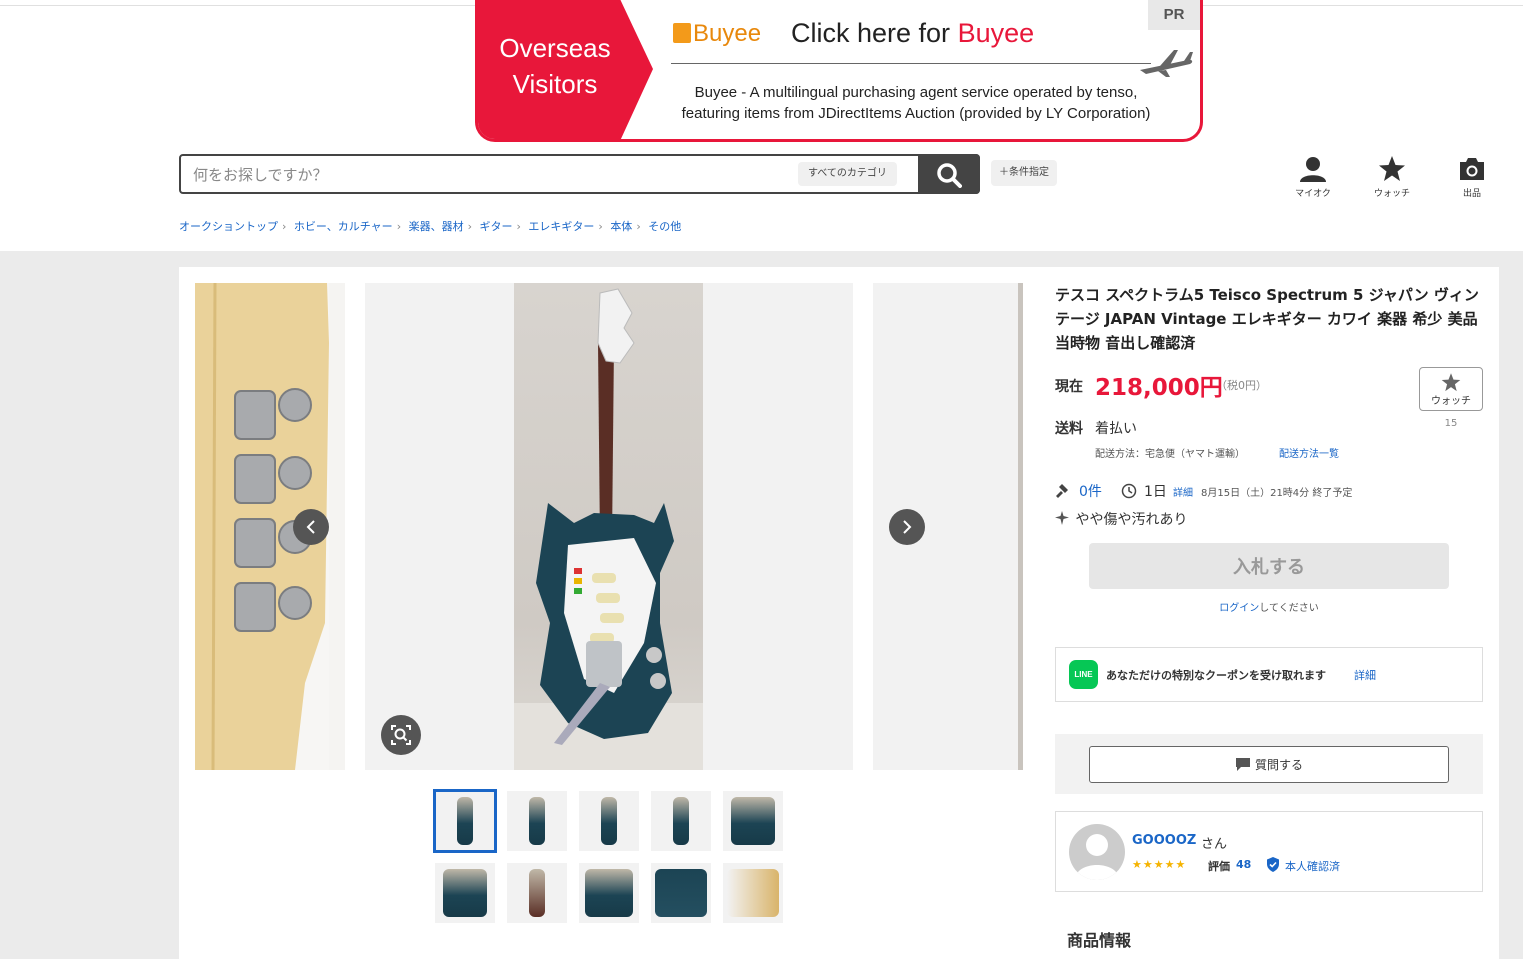 The width and height of the screenshot is (1523, 959). What do you see at coordinates (1242, 764) in the screenshot?
I see `chat-bubble-icon` at bounding box center [1242, 764].